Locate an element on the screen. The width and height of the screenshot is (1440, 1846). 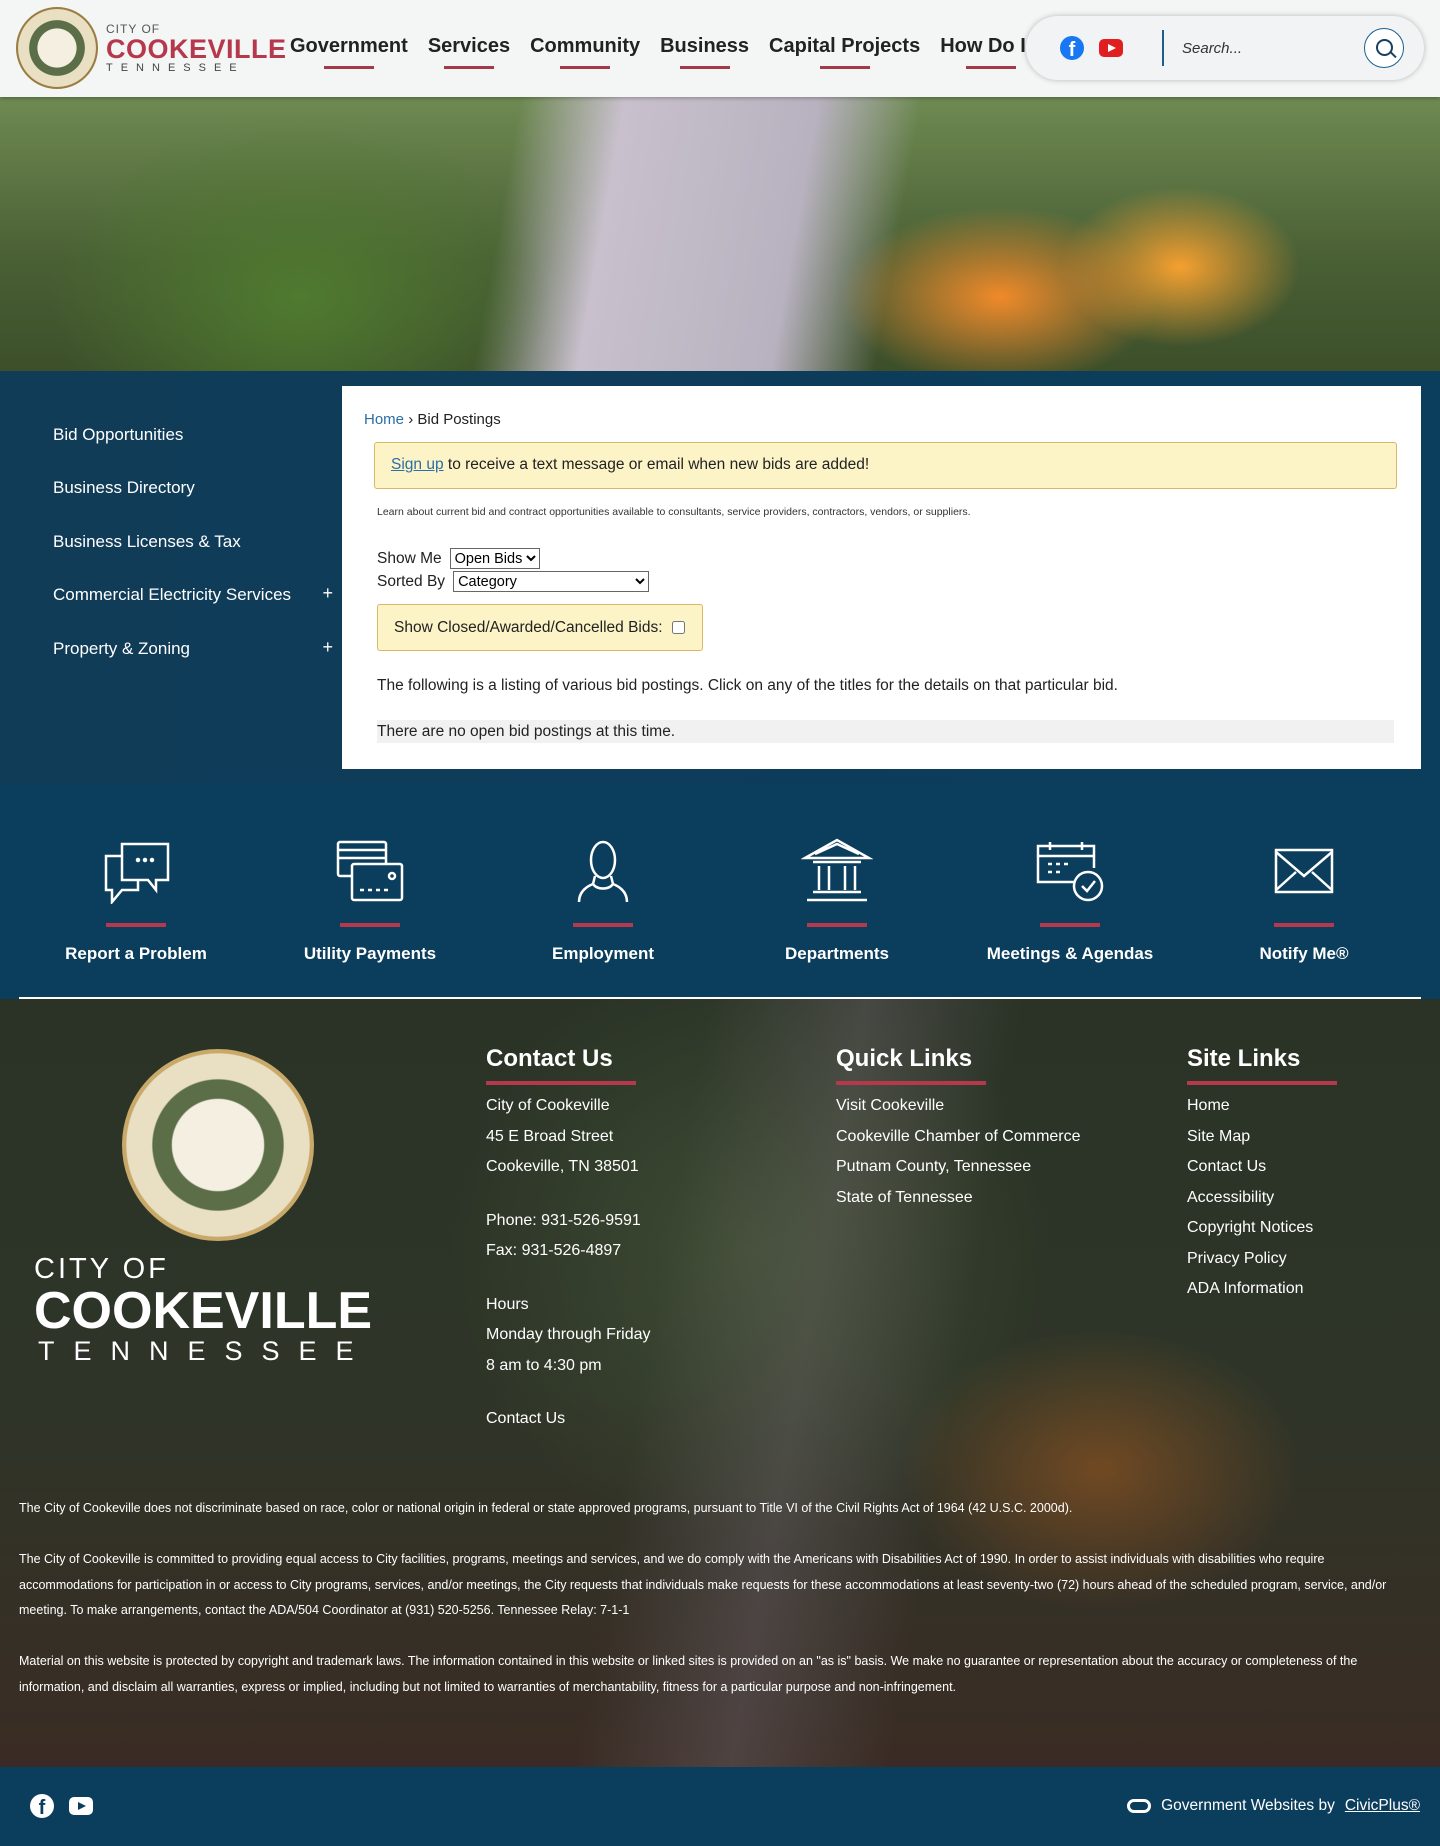
nav-services: Services is located at coordinates (469, 48).